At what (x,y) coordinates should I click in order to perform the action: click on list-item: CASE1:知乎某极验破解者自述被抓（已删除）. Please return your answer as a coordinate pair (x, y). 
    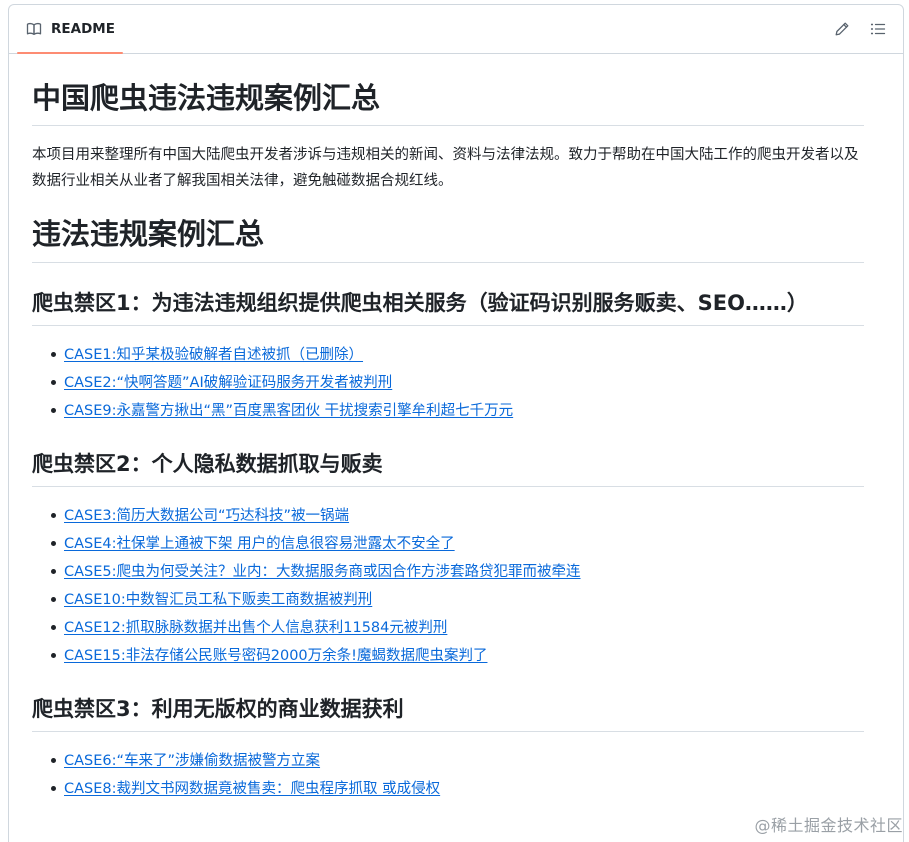
    Looking at the image, I should click on (448, 354).